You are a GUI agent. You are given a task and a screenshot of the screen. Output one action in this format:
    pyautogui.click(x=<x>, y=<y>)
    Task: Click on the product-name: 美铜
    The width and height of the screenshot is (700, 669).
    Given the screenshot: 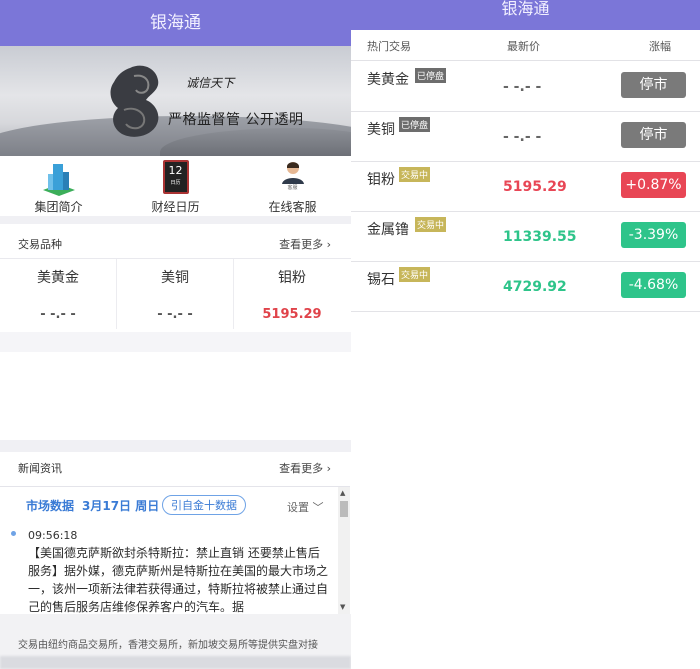 What is the action you would take?
    pyautogui.click(x=175, y=278)
    